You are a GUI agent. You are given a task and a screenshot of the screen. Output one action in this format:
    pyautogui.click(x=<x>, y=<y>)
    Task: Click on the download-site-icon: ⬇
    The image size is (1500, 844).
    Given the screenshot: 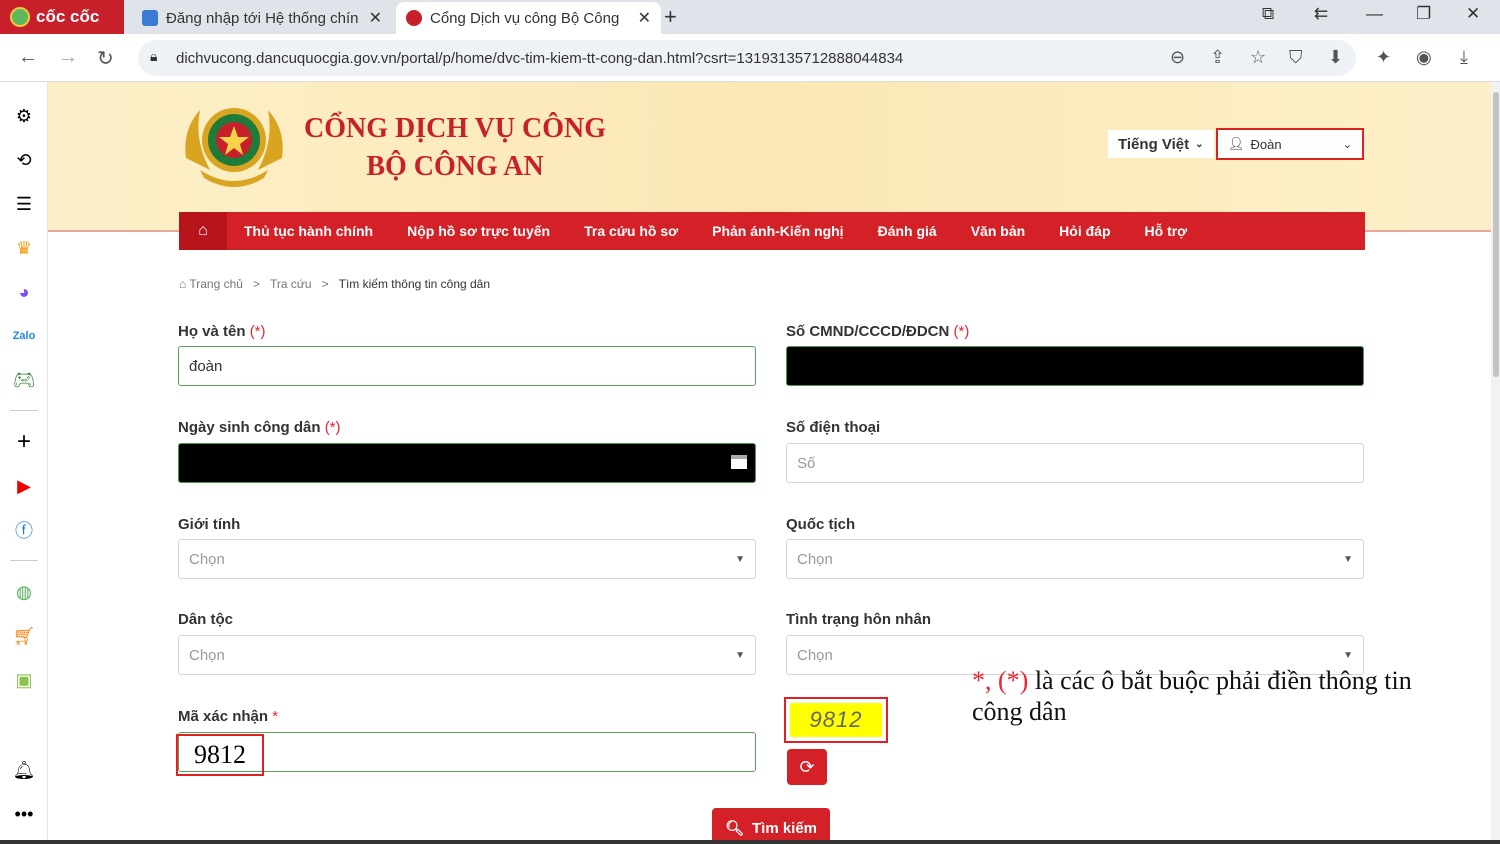 What is the action you would take?
    pyautogui.click(x=1335, y=57)
    